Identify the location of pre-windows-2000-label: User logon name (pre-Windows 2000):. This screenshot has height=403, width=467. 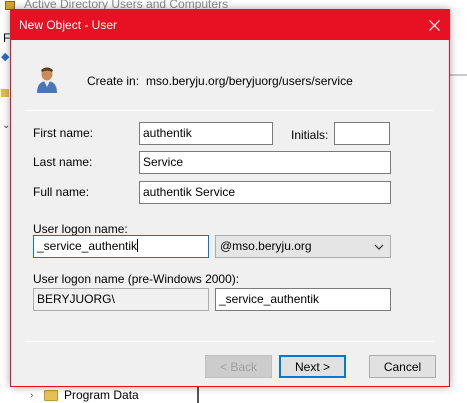
(136, 279).